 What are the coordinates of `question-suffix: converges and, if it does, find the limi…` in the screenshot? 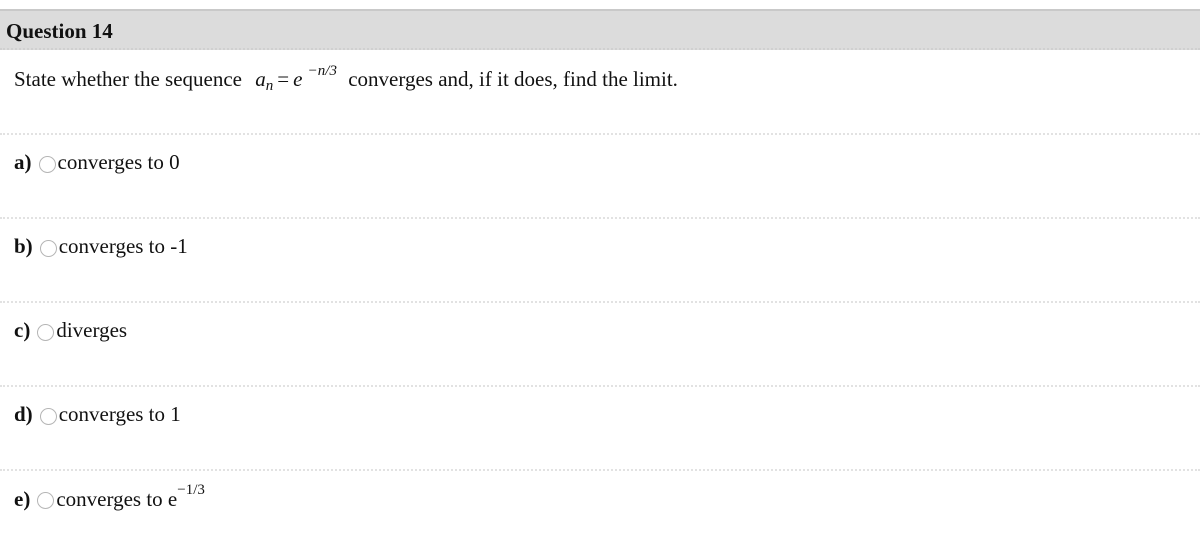 It's located at (513, 79).